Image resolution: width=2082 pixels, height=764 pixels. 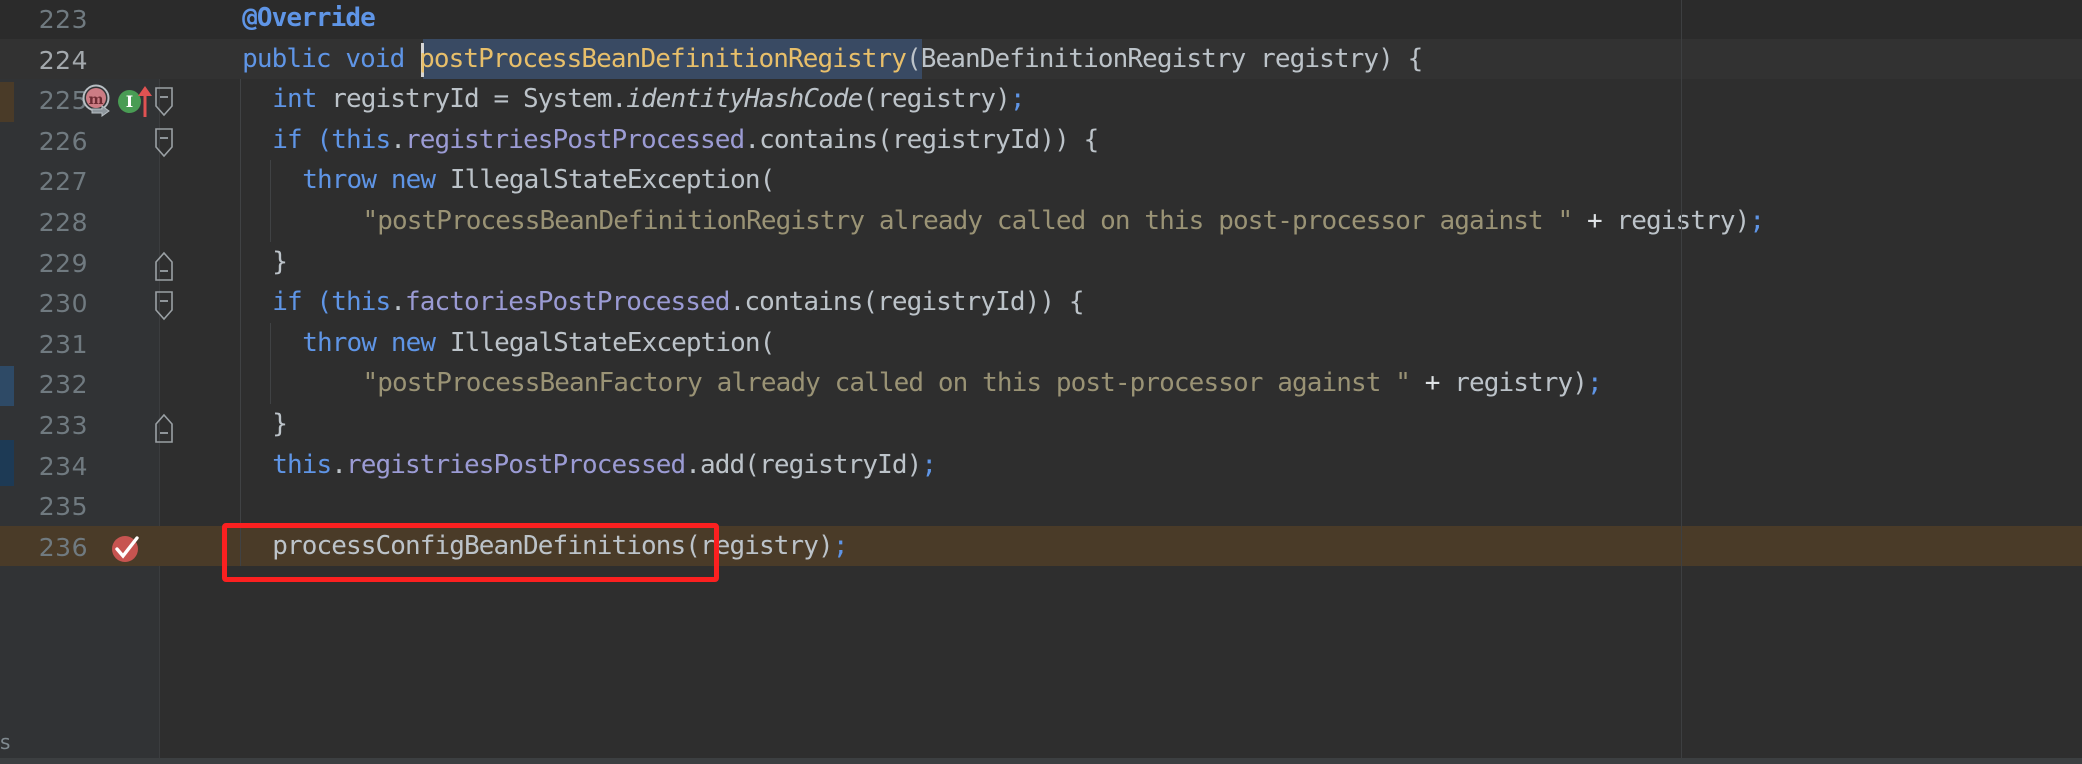 I want to click on code-token: (registry), so click(x=936, y=99).